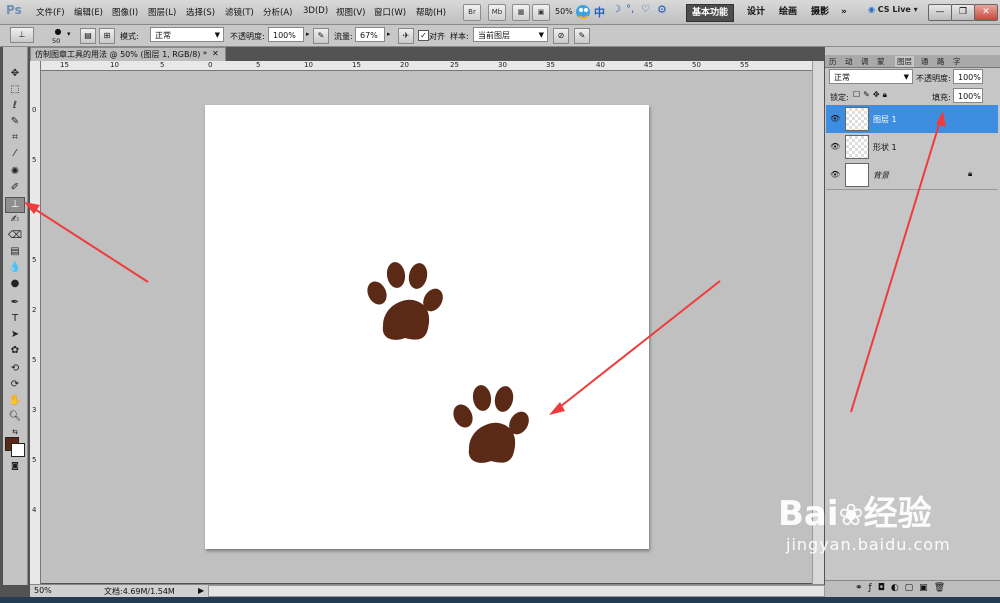 This screenshot has width=1000, height=603. I want to click on eyedropper-tool-icon: ⁄, so click(15, 154).